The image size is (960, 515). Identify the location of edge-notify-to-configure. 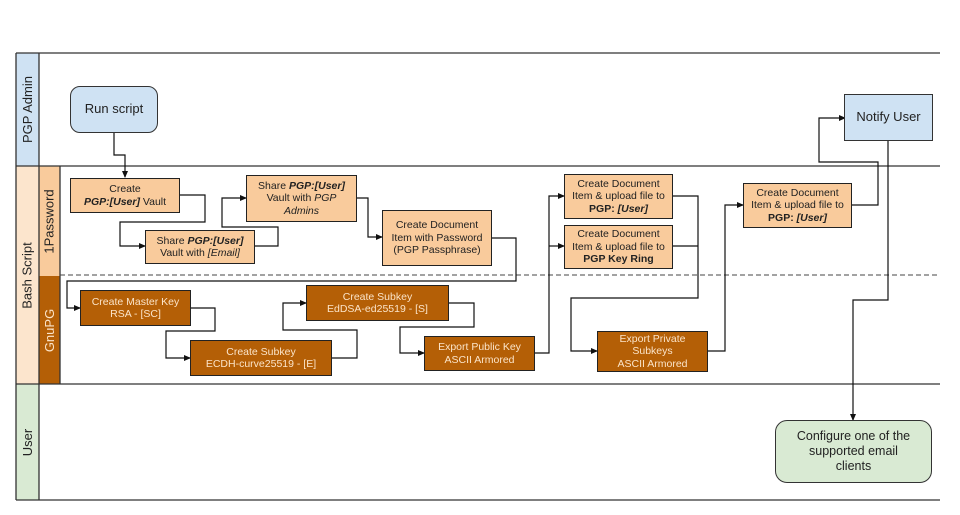
(869, 281).